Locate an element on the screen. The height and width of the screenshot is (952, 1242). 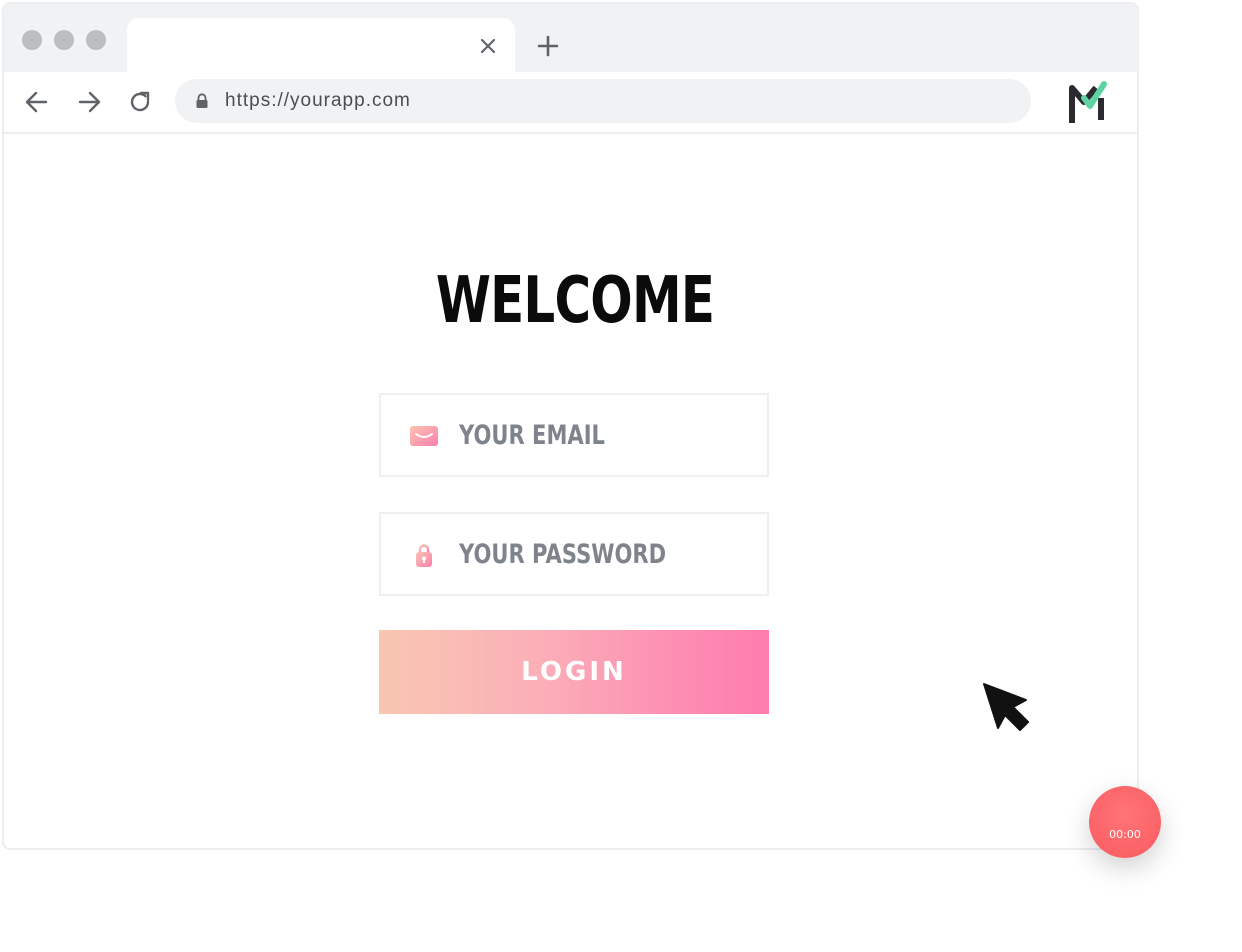
arrow-right-icon is located at coordinates (89, 102).